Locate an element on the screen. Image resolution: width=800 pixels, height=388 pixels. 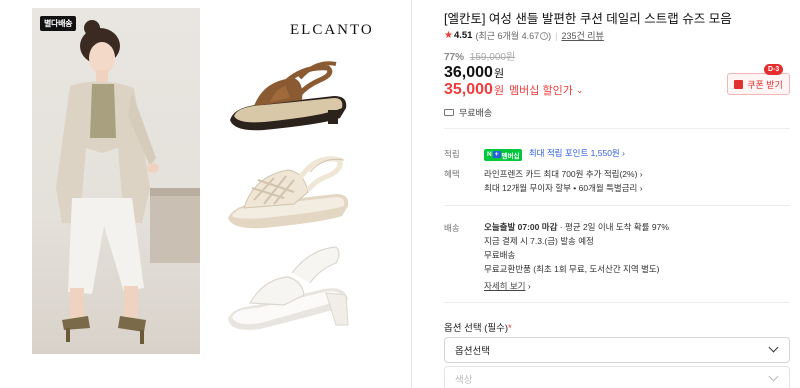
rating-recent: (최근 6개월 4.67 is located at coordinates (507, 36).